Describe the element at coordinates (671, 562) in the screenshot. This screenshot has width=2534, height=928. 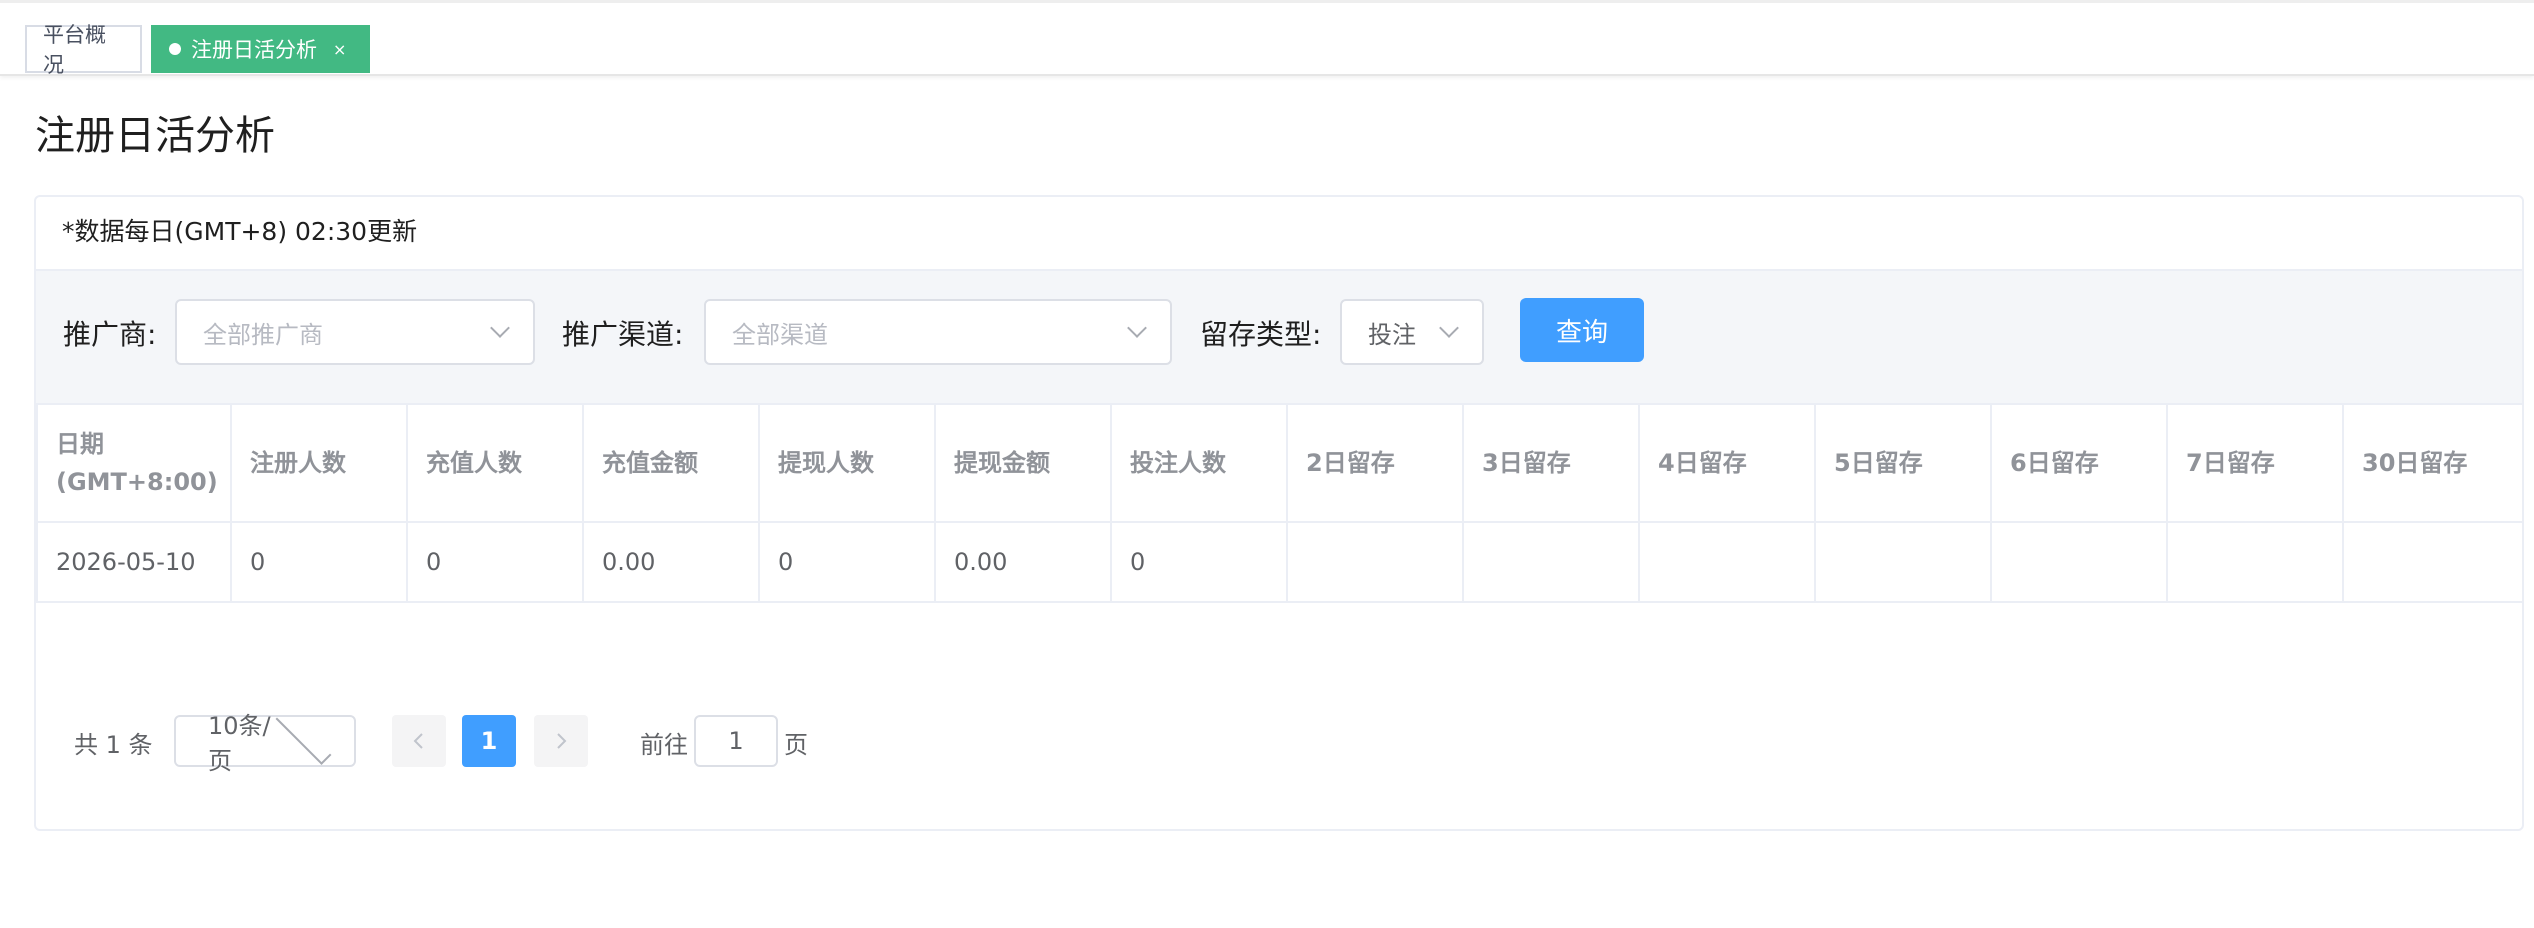
I see `cell-recharge-amount: 0.00` at that location.